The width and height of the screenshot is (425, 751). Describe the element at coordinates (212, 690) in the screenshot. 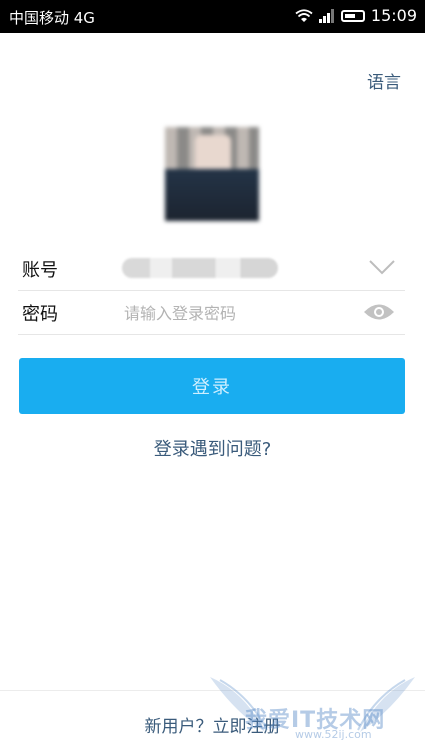

I see `bottom-divider` at that location.